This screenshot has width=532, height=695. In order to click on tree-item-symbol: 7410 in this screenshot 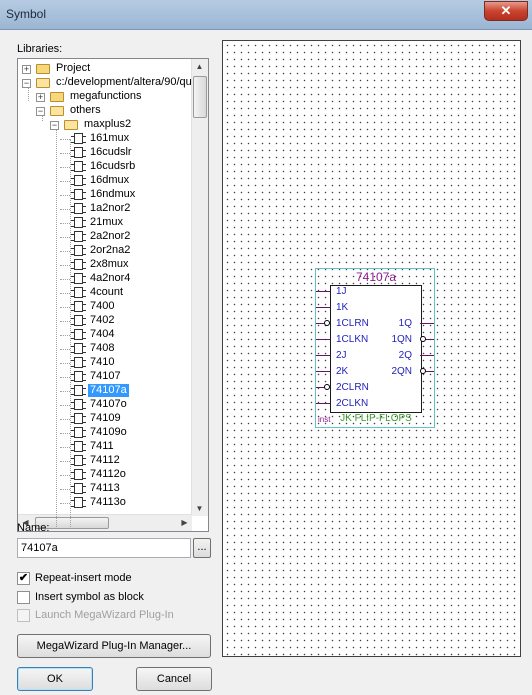, I will do `click(105, 363)`.